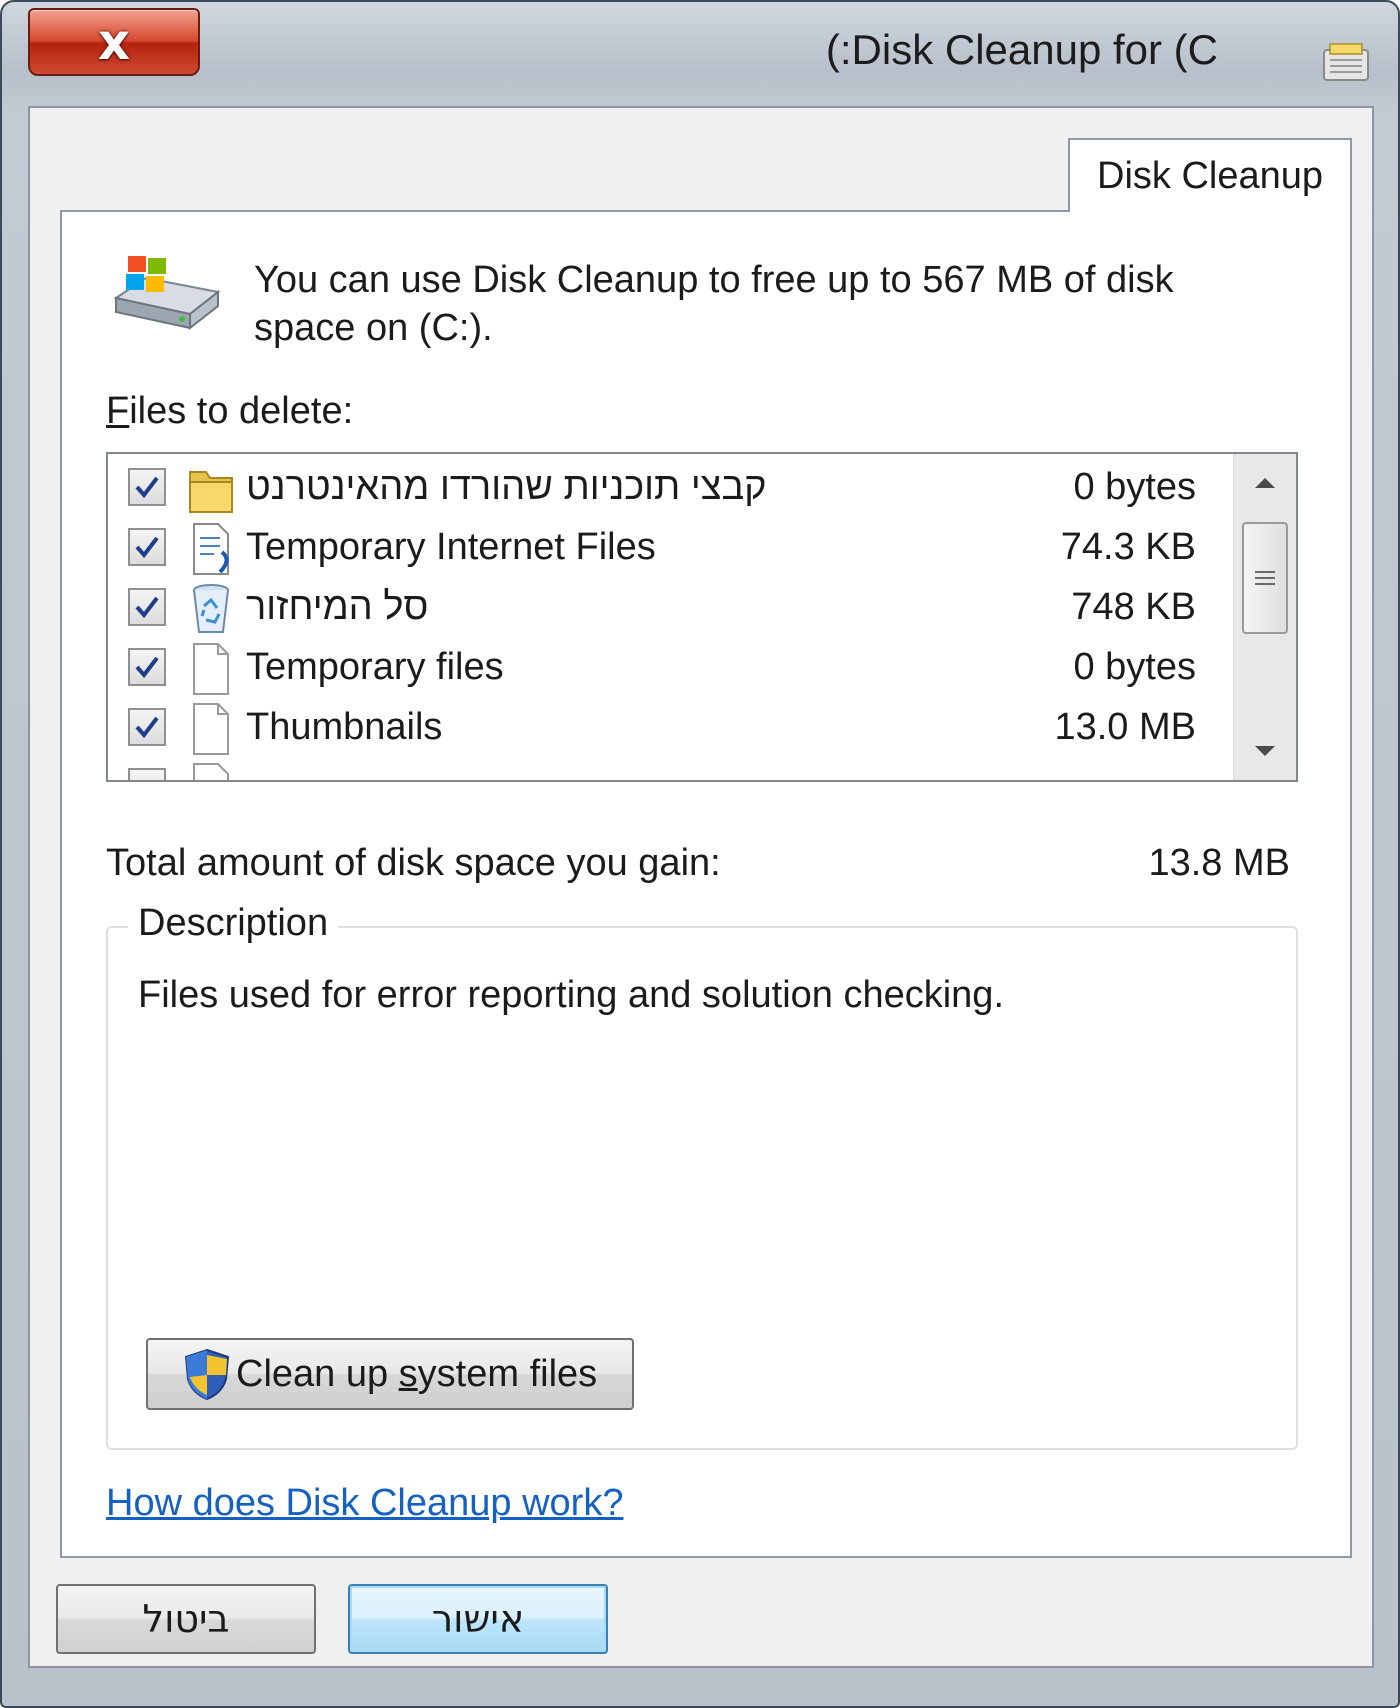 The height and width of the screenshot is (1708, 1400). I want to click on list-scrollbar, so click(1264, 617).